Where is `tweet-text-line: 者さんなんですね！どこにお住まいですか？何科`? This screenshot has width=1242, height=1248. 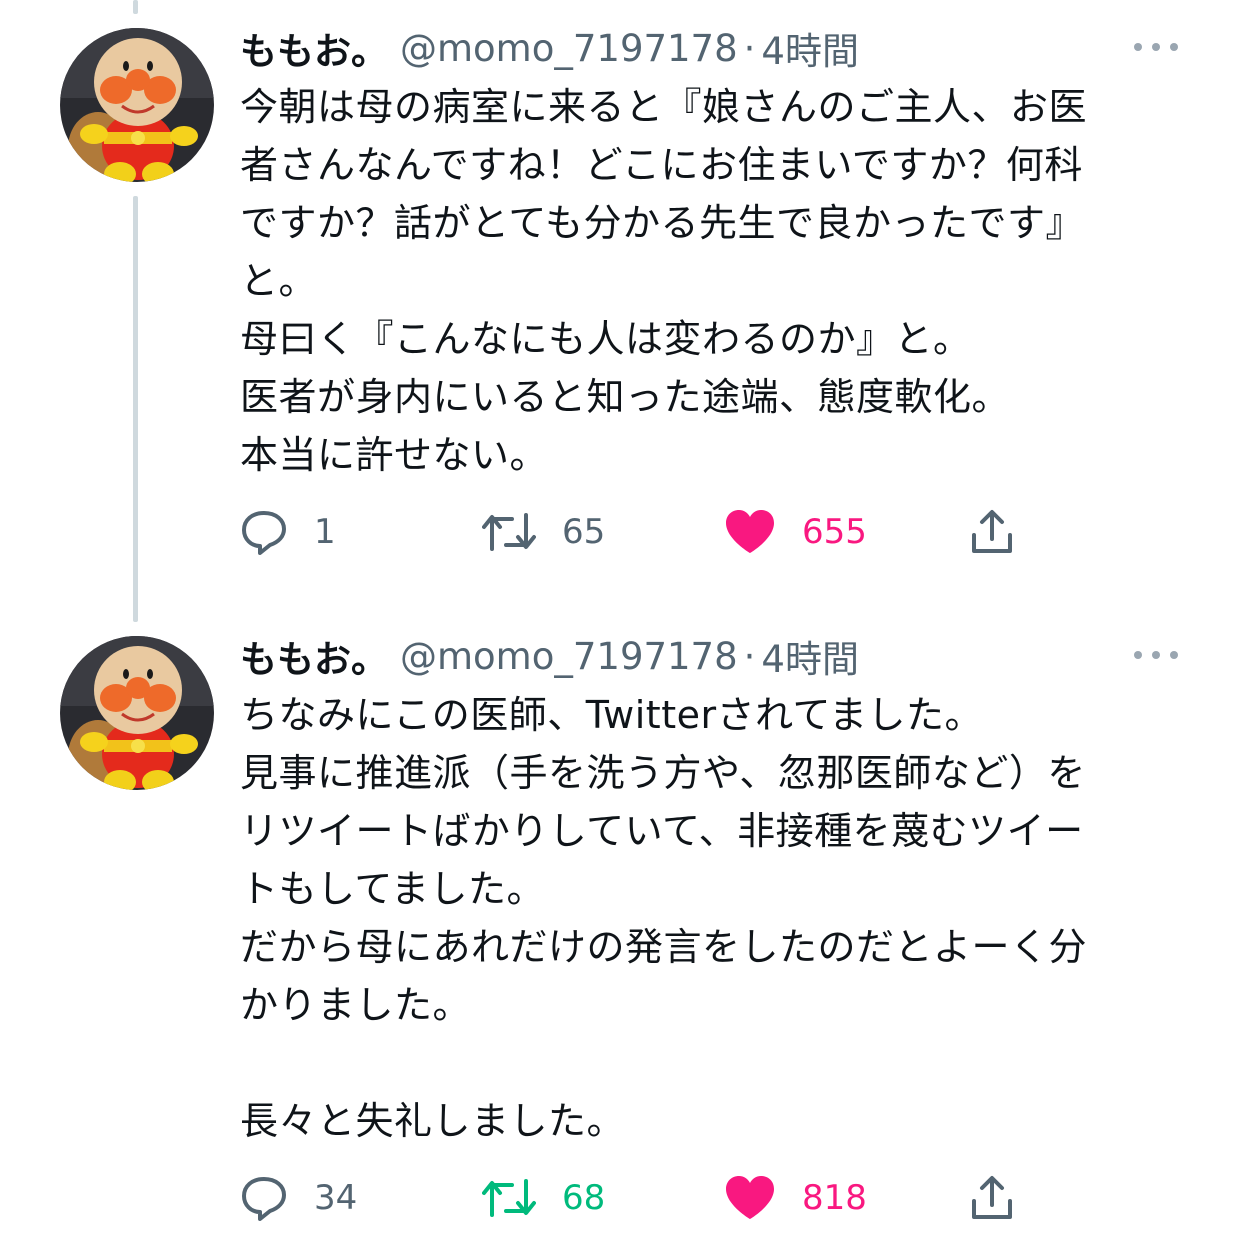
tweet-text-line: 者さんなんですね！どこにお住まいですか？何科 is located at coordinates (661, 165).